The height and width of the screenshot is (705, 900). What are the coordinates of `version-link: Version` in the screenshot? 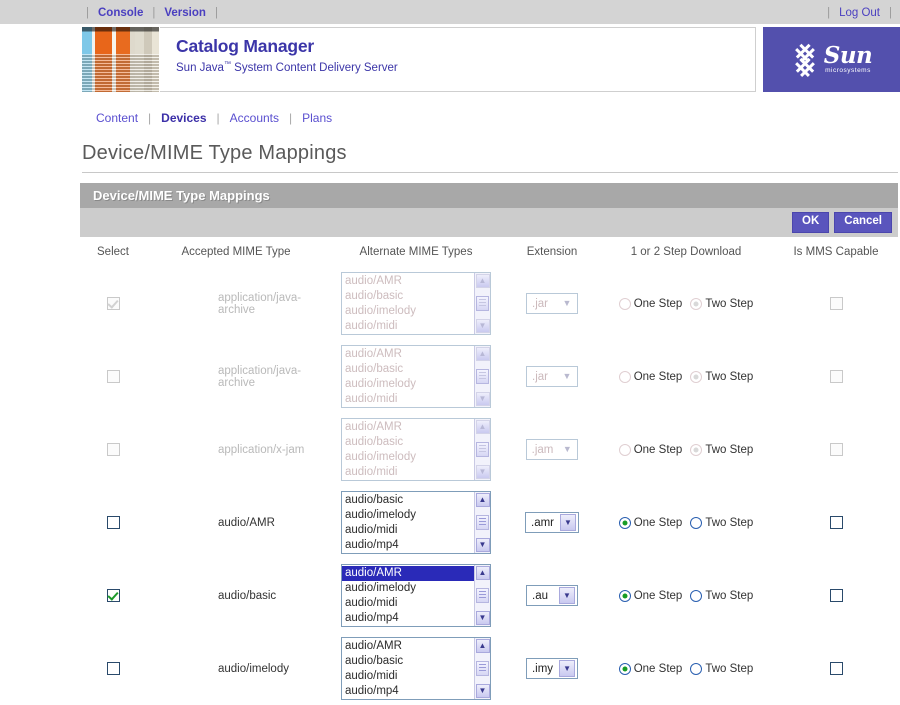 It's located at (185, 13).